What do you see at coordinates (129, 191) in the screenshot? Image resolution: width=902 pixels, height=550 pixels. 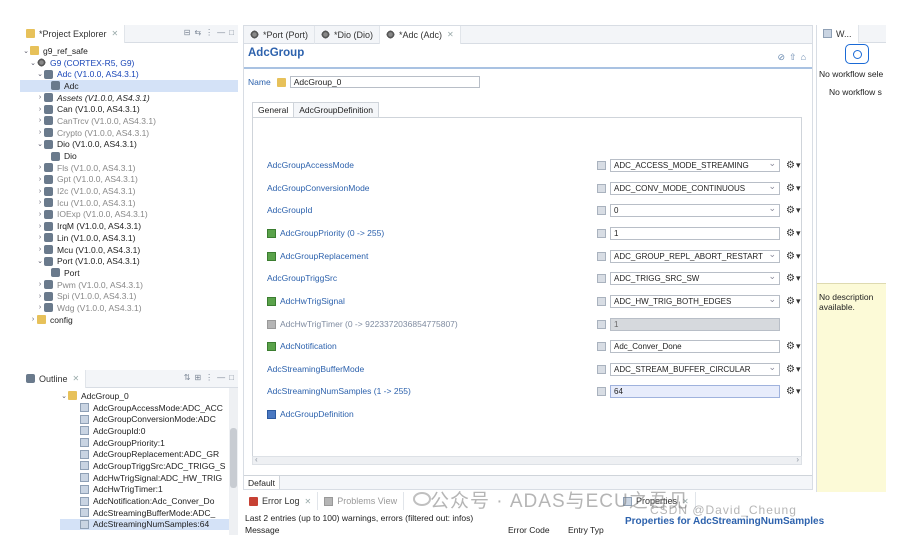 I see `tree-item: › I2c (V1.0.0, AS4.3.1)` at bounding box center [129, 191].